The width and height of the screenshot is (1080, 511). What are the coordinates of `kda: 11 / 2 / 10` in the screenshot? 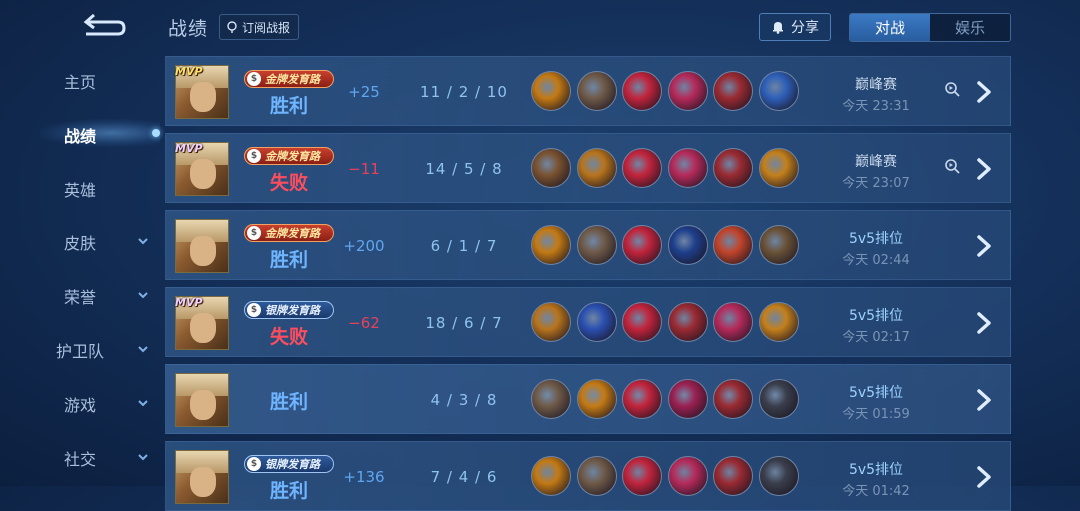 It's located at (464, 92).